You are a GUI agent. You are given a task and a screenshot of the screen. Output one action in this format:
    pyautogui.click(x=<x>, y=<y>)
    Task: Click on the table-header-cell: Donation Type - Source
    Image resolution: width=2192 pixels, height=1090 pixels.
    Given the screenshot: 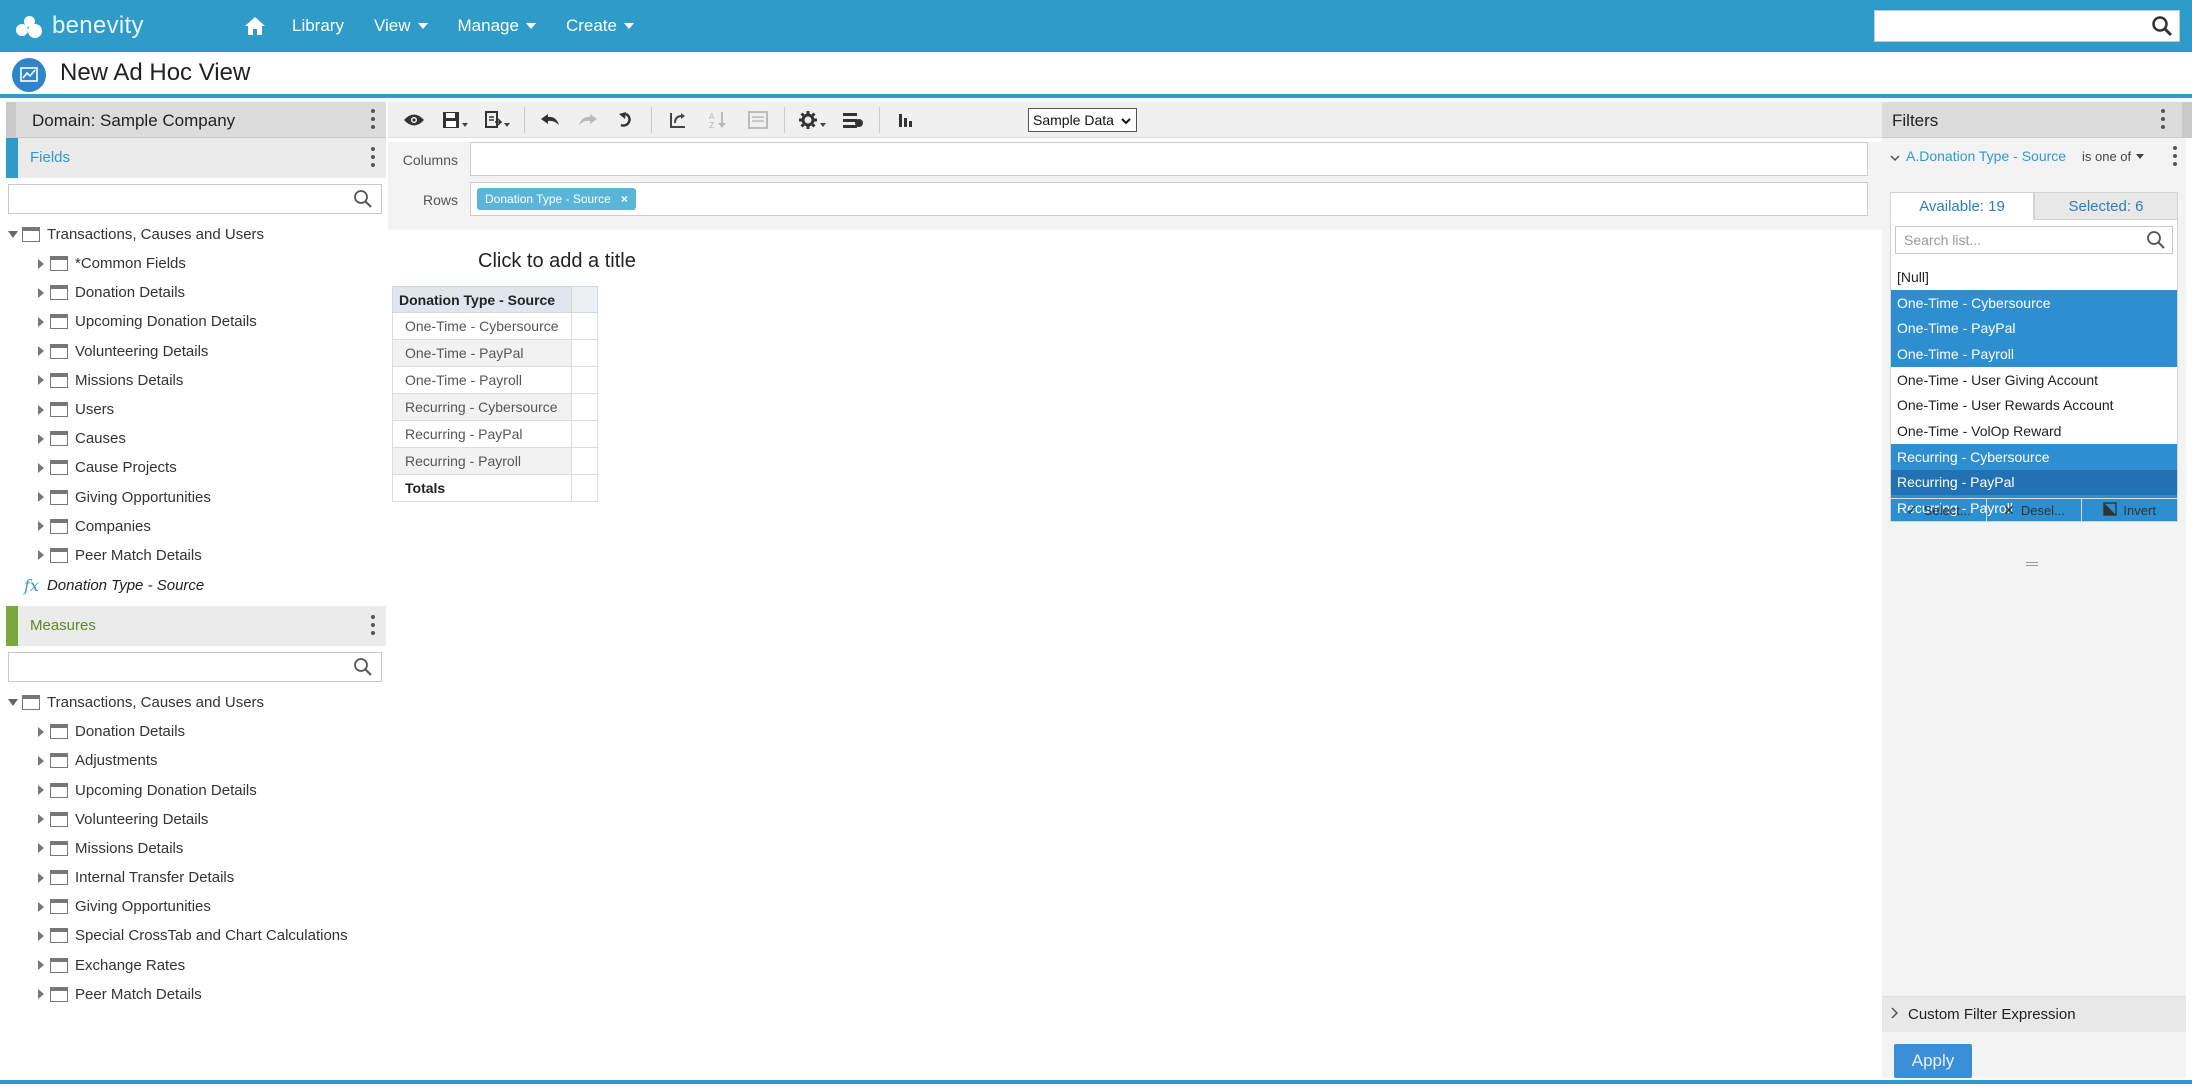 What is the action you would take?
    pyautogui.click(x=482, y=299)
    